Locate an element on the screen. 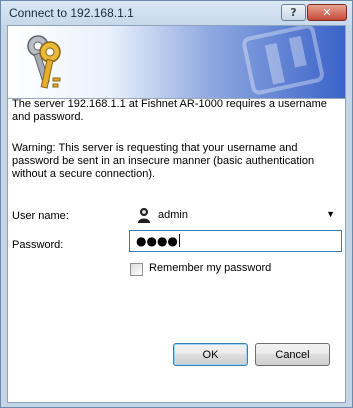 The height and width of the screenshot is (408, 353). password-label: Password: is located at coordinates (38, 245).